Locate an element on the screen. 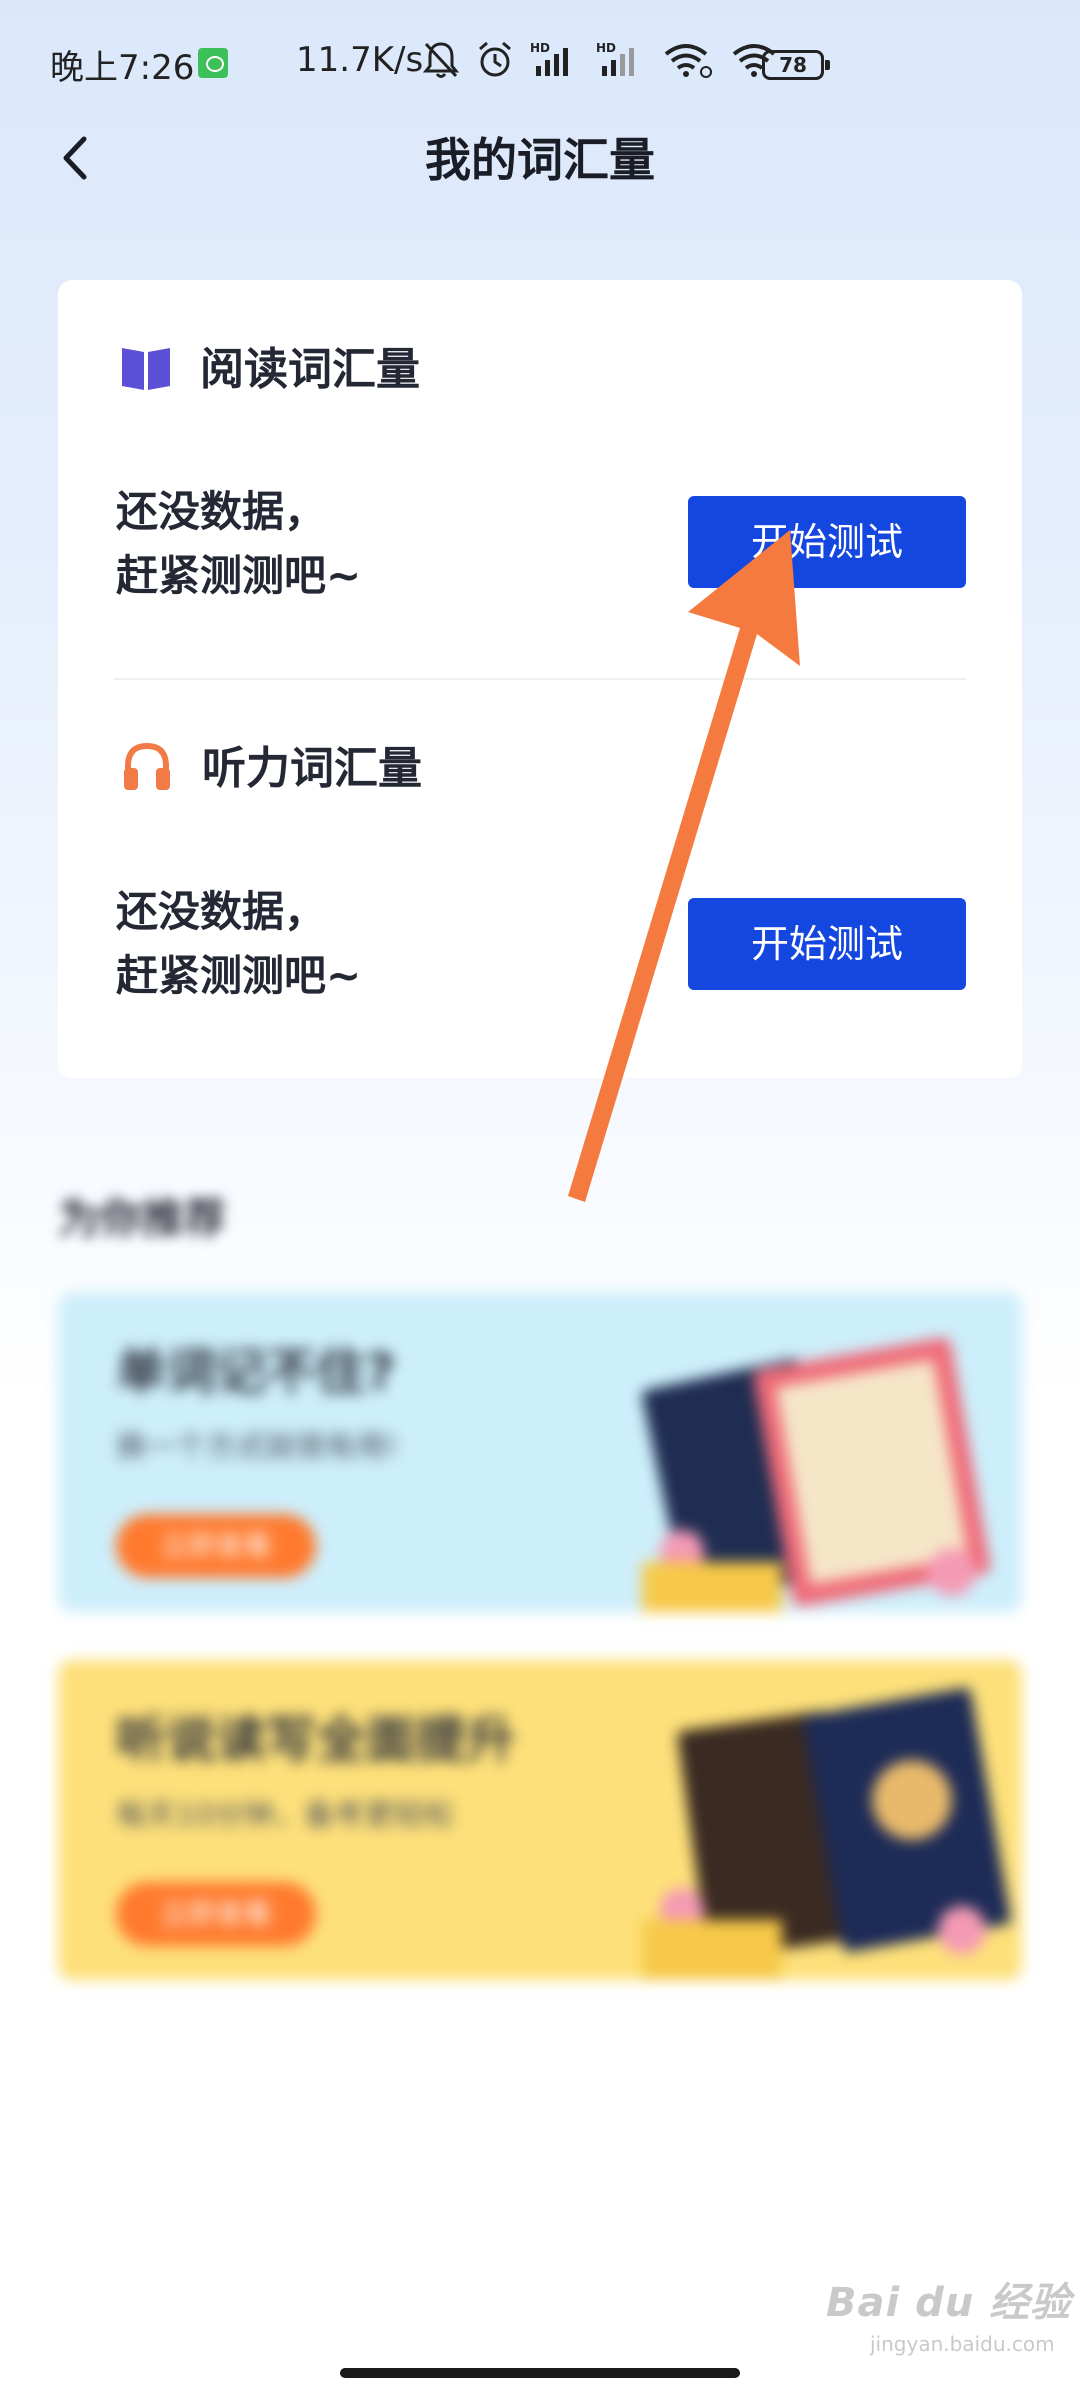 The image size is (1080, 2400). status-icons: HD HD is located at coordinates (600, 62).